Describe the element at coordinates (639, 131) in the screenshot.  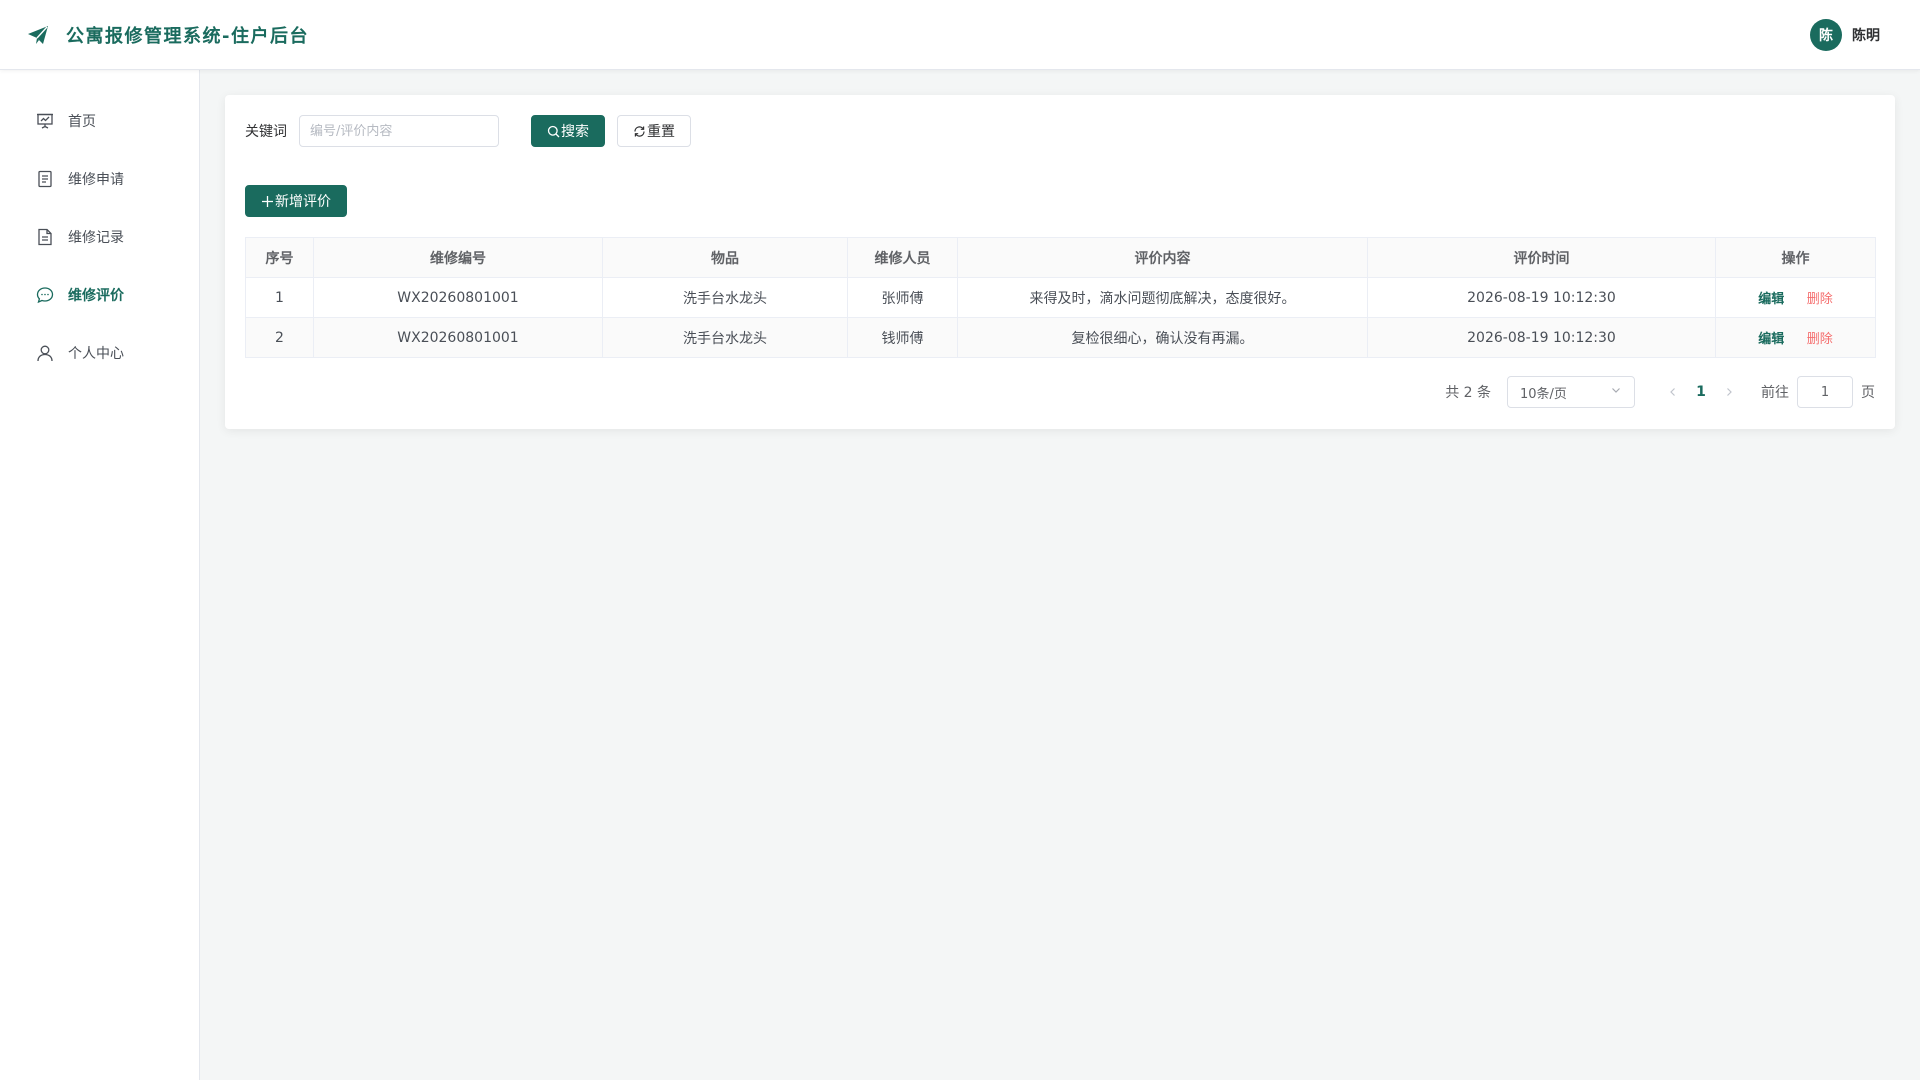
I see `refresh-icon` at that location.